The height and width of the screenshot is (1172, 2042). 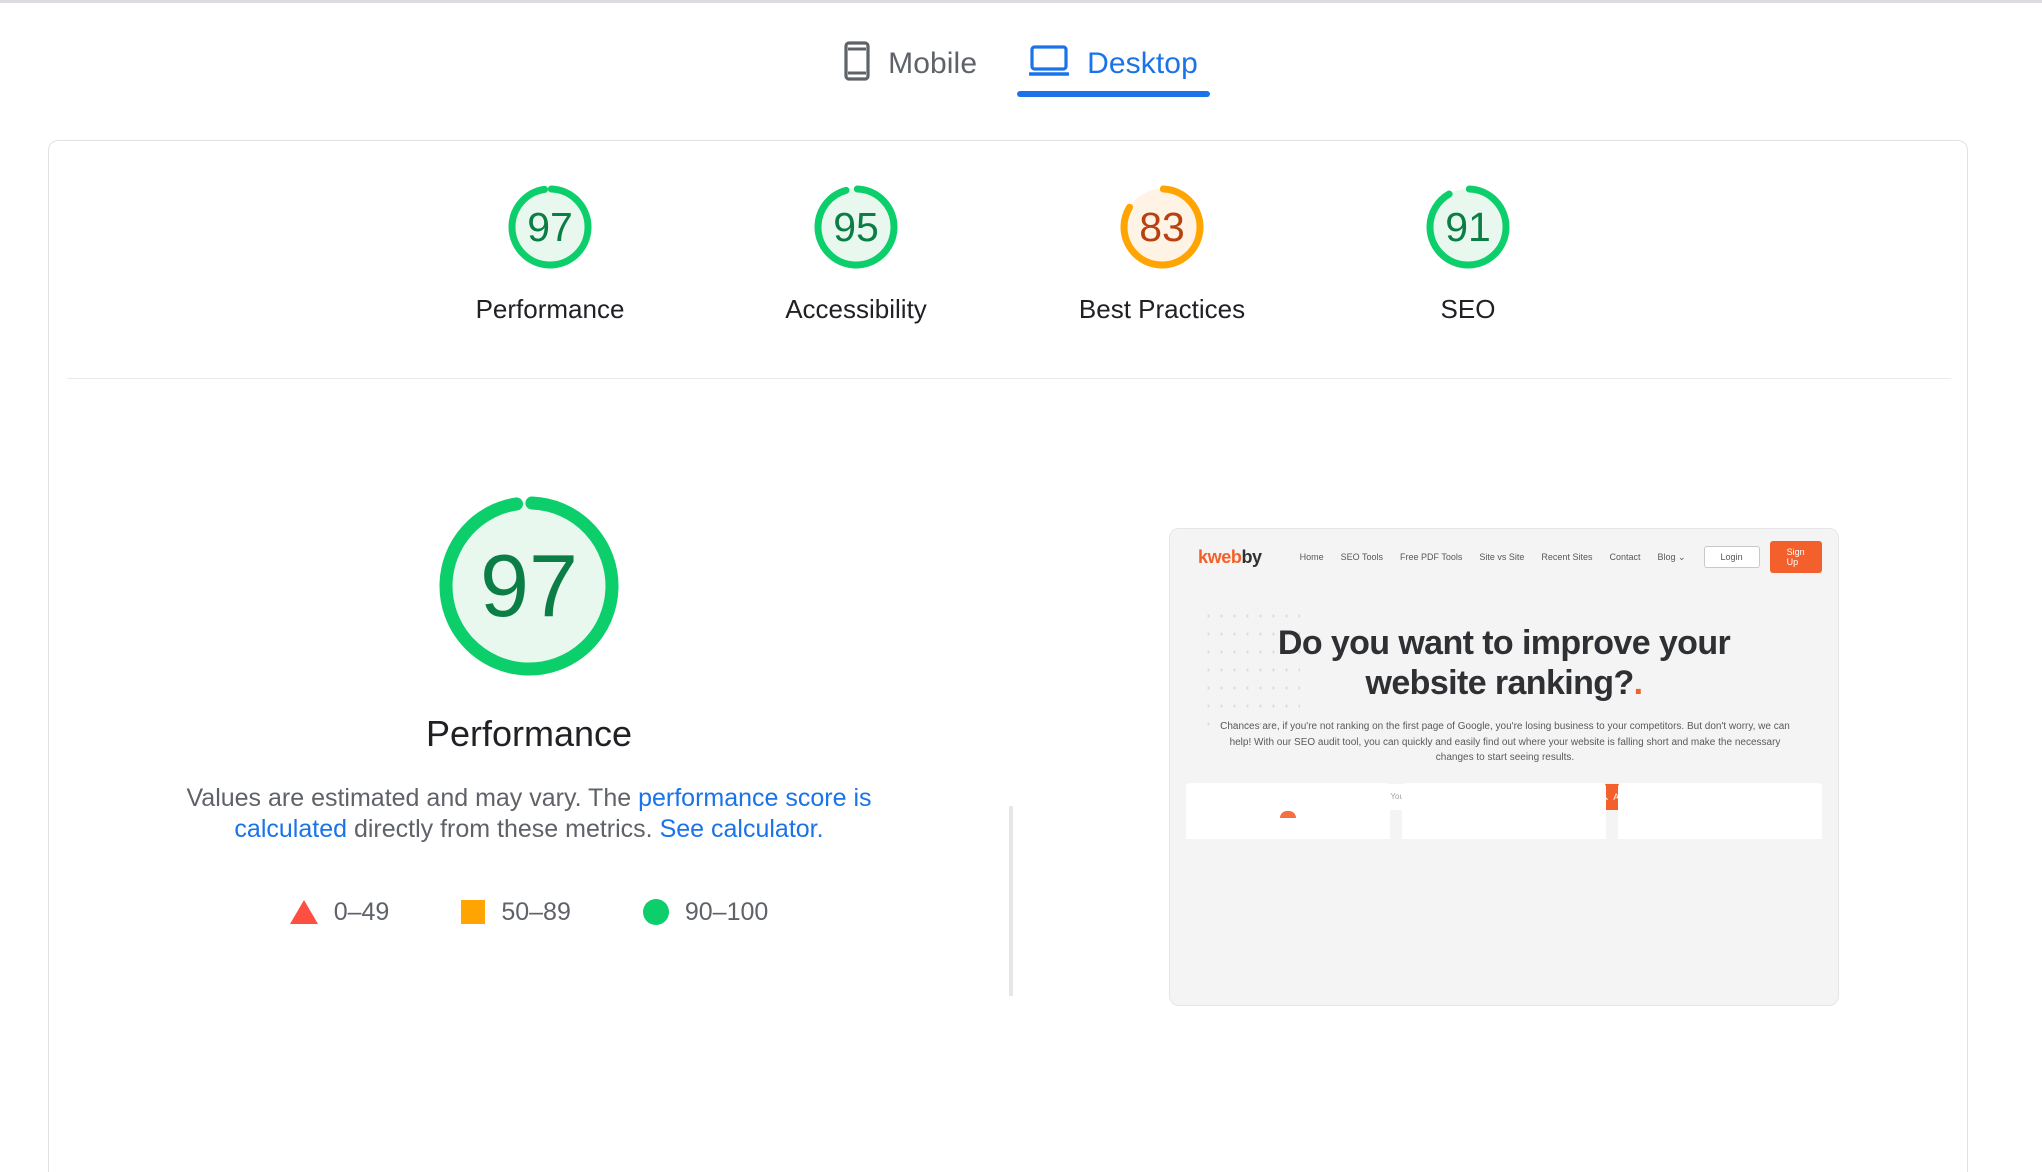 What do you see at coordinates (1311, 557) in the screenshot?
I see `thumb-nav-home: Home` at bounding box center [1311, 557].